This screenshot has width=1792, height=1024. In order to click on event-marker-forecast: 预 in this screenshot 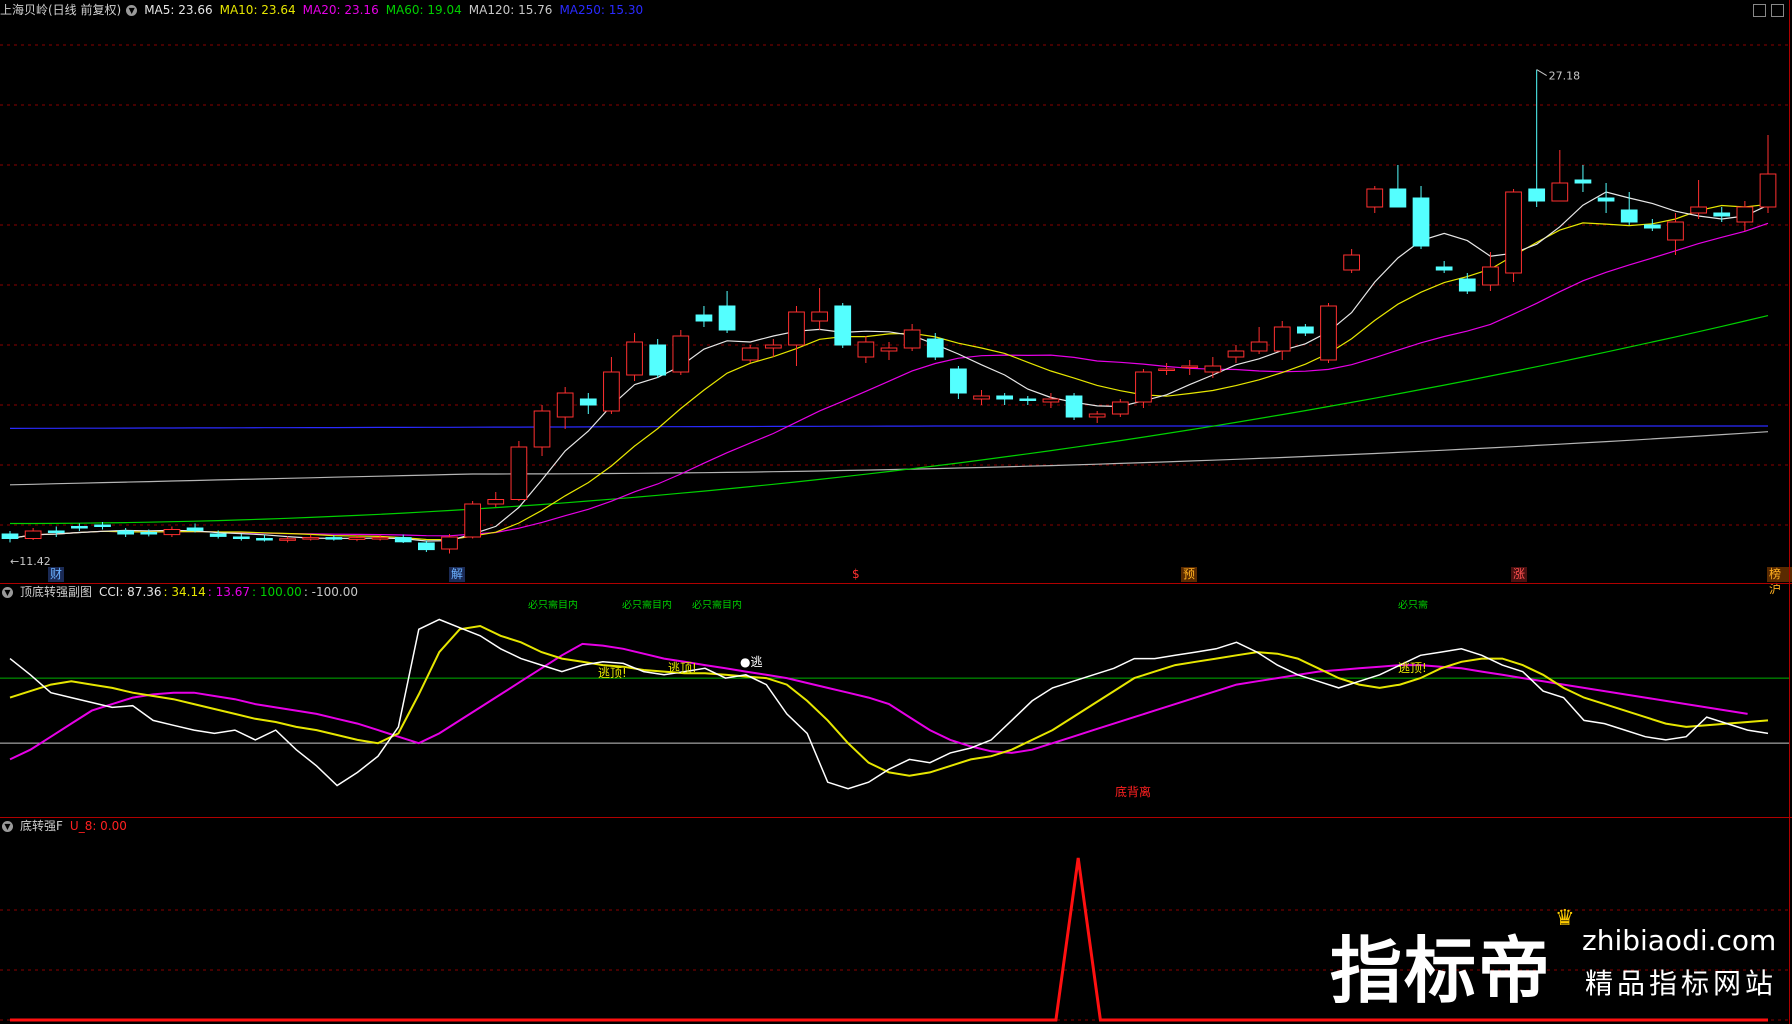, I will do `click(1189, 574)`.